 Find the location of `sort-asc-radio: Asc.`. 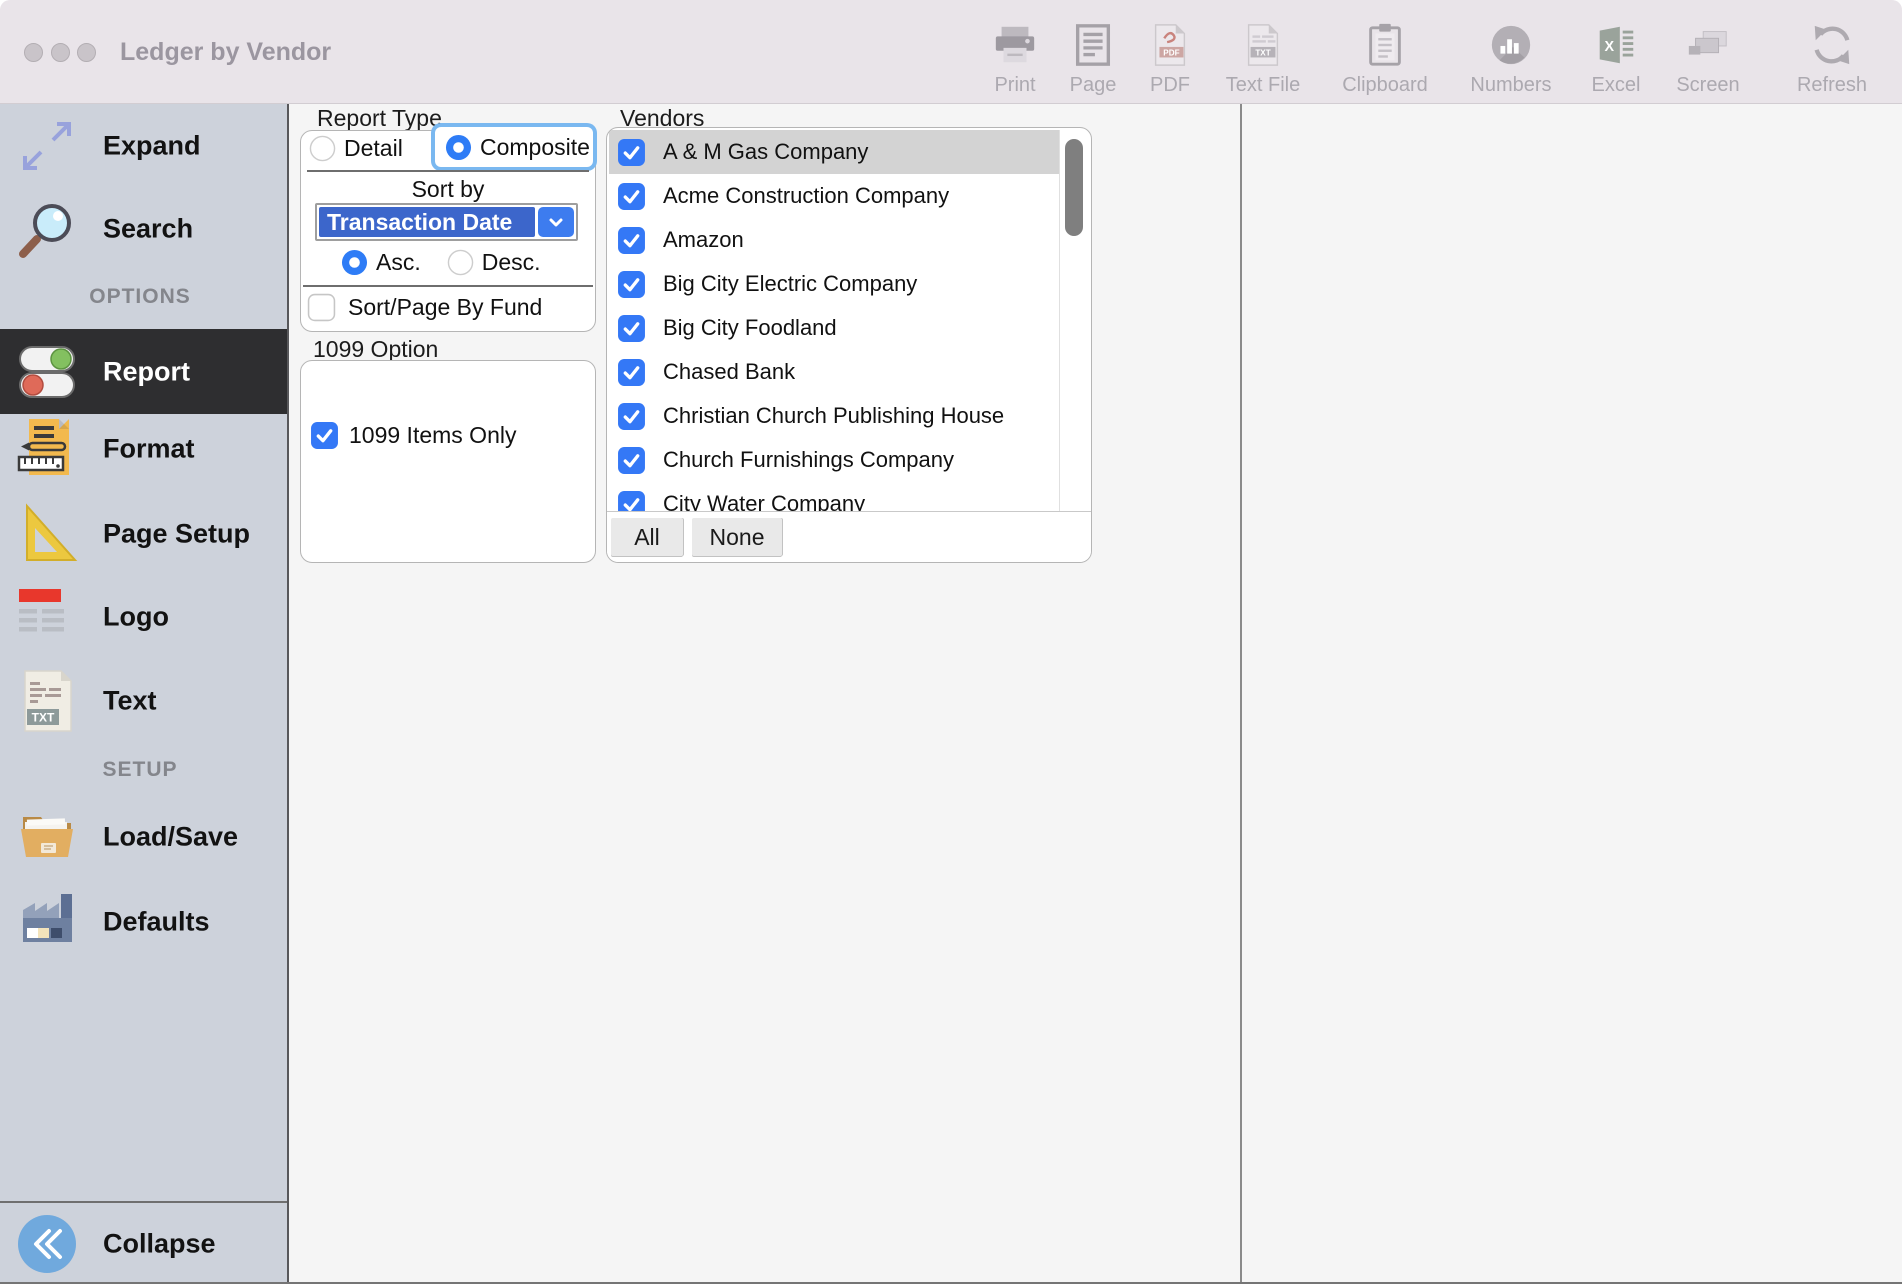

sort-asc-radio: Asc. is located at coordinates (381, 262).